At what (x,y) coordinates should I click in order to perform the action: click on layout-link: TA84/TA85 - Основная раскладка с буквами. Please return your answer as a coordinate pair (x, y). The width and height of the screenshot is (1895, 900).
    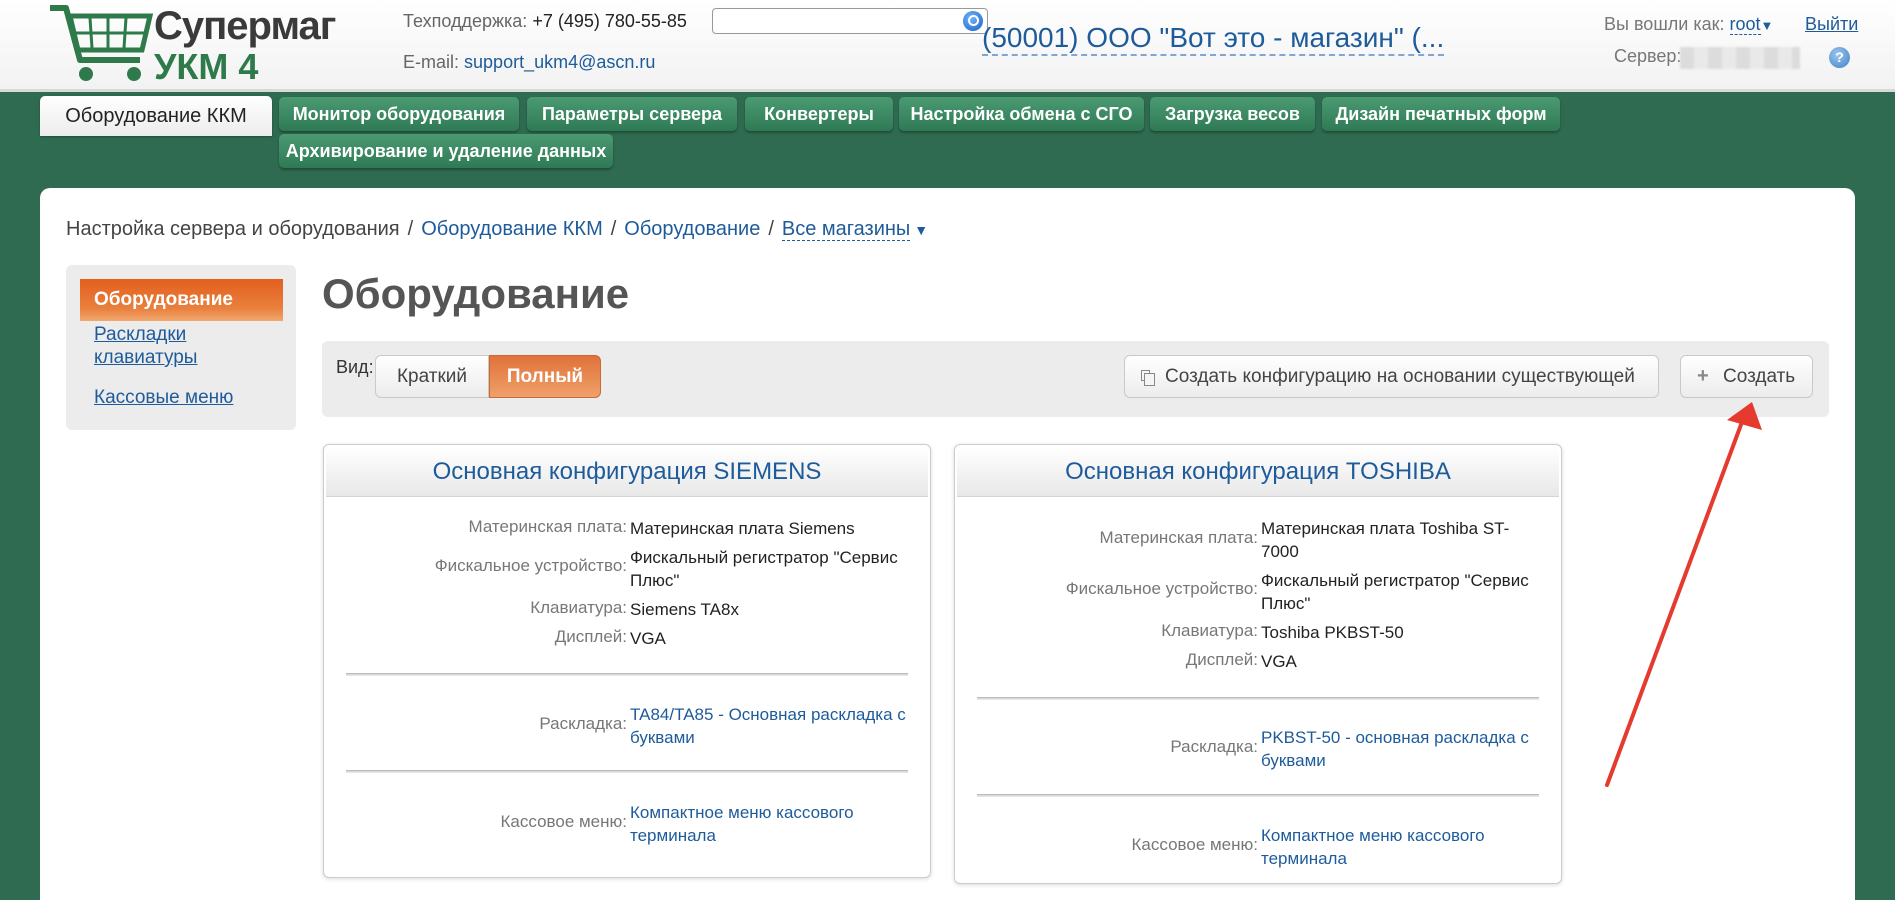
    Looking at the image, I should click on (768, 726).